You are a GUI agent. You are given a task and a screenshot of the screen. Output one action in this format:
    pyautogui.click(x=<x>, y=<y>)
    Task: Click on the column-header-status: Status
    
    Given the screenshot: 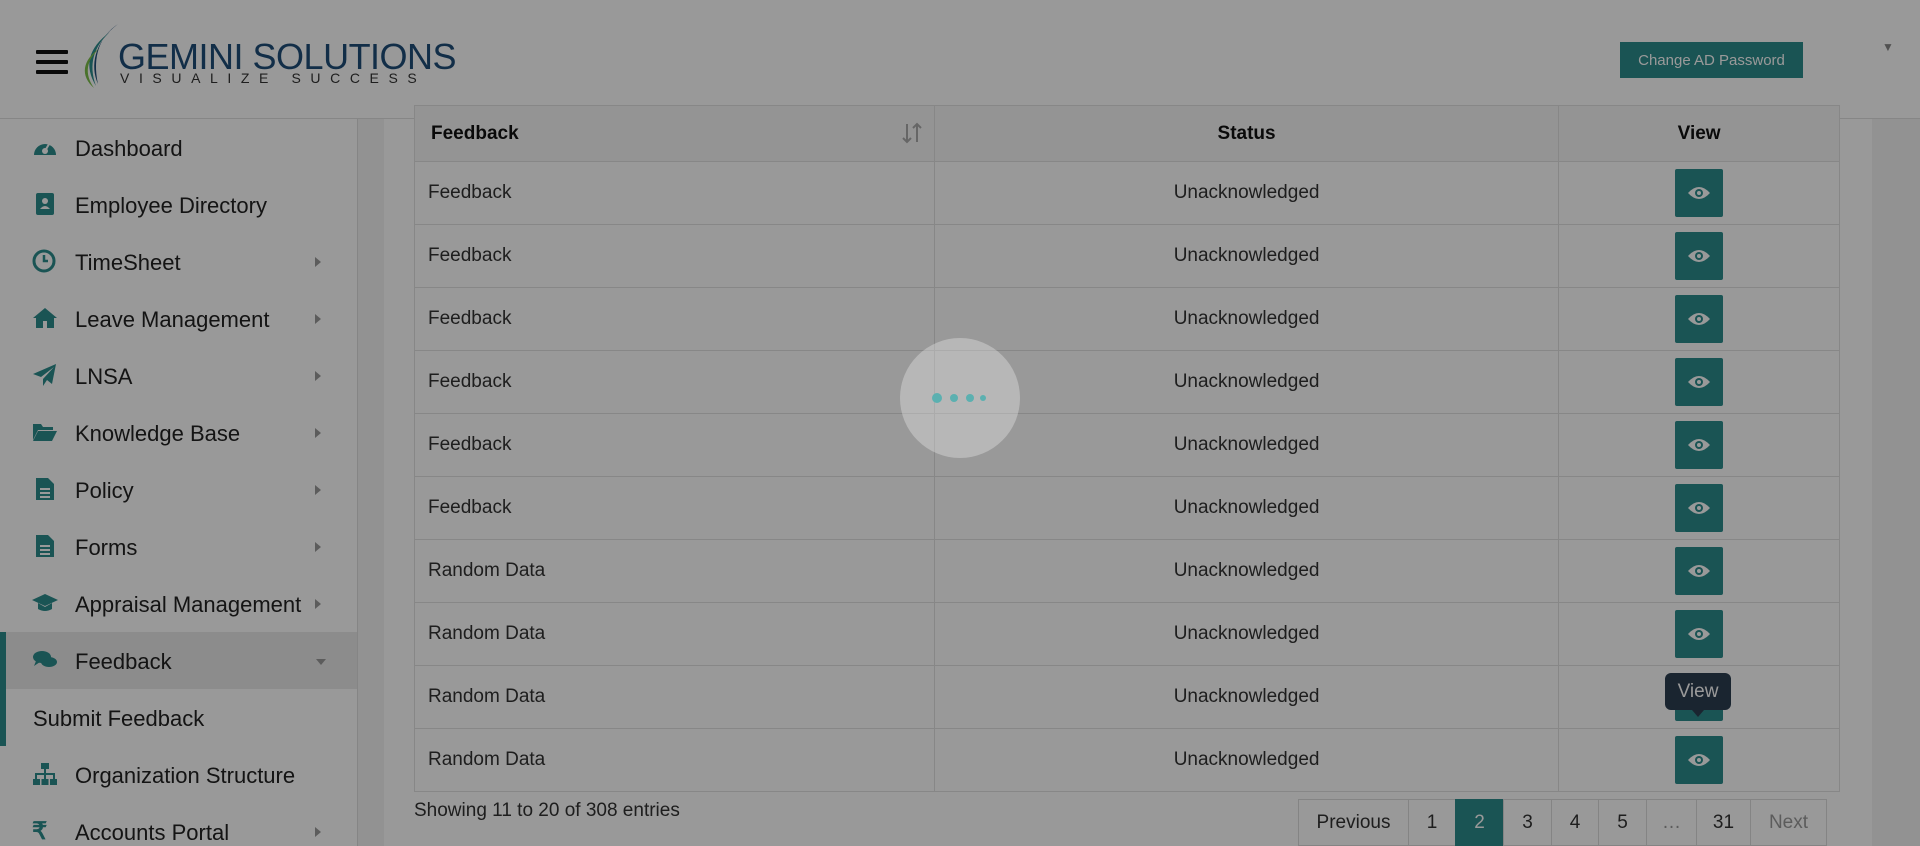 What is the action you would take?
    pyautogui.click(x=1246, y=133)
    